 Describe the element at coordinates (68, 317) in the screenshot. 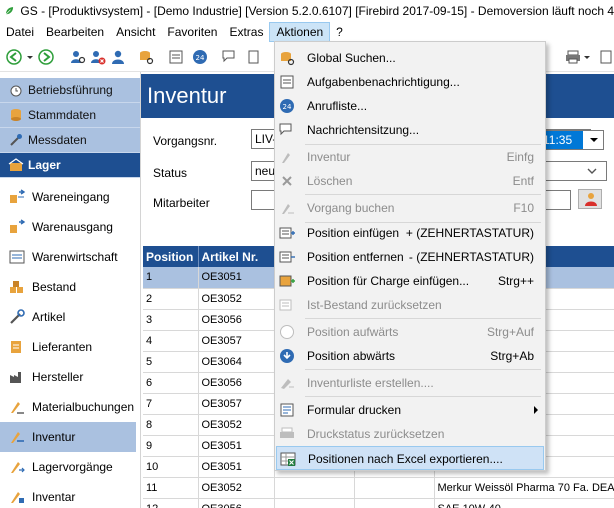

I see `nav-item-artikel: Artikel` at that location.